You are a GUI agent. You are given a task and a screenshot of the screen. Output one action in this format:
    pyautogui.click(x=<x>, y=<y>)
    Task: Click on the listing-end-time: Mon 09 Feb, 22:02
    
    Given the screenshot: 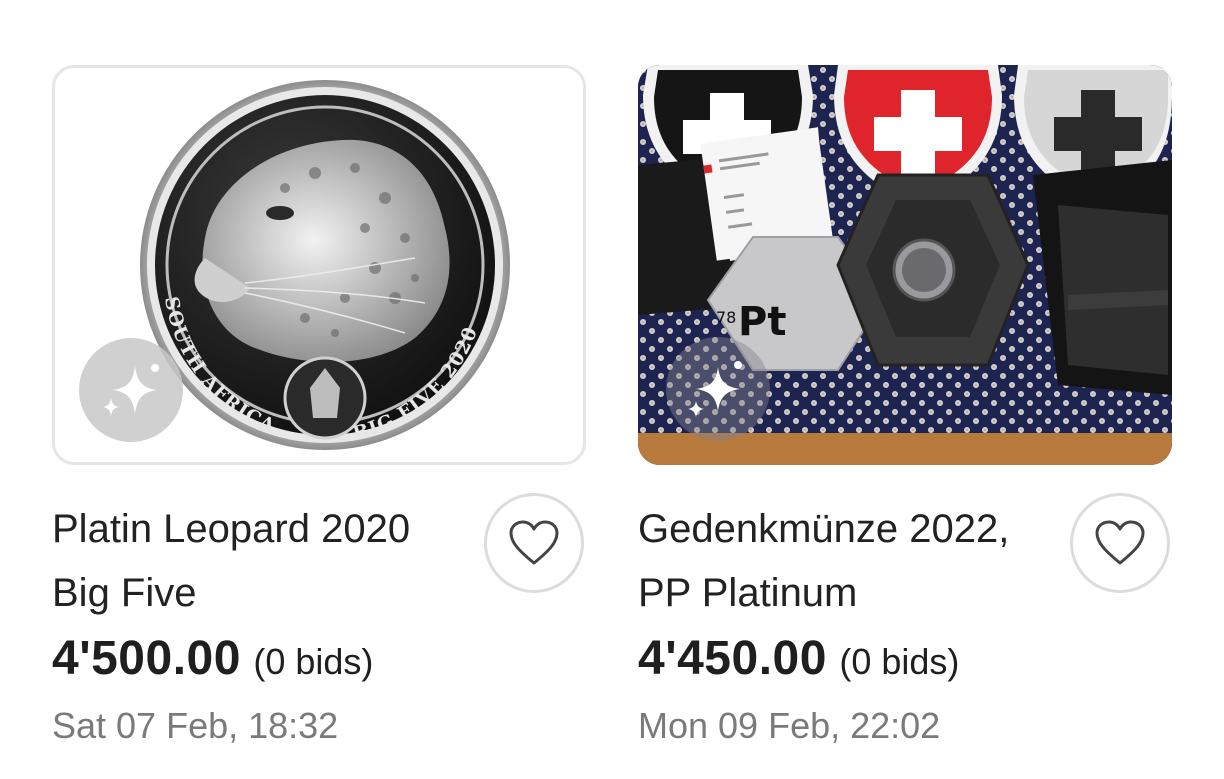 What is the action you would take?
    pyautogui.click(x=789, y=725)
    